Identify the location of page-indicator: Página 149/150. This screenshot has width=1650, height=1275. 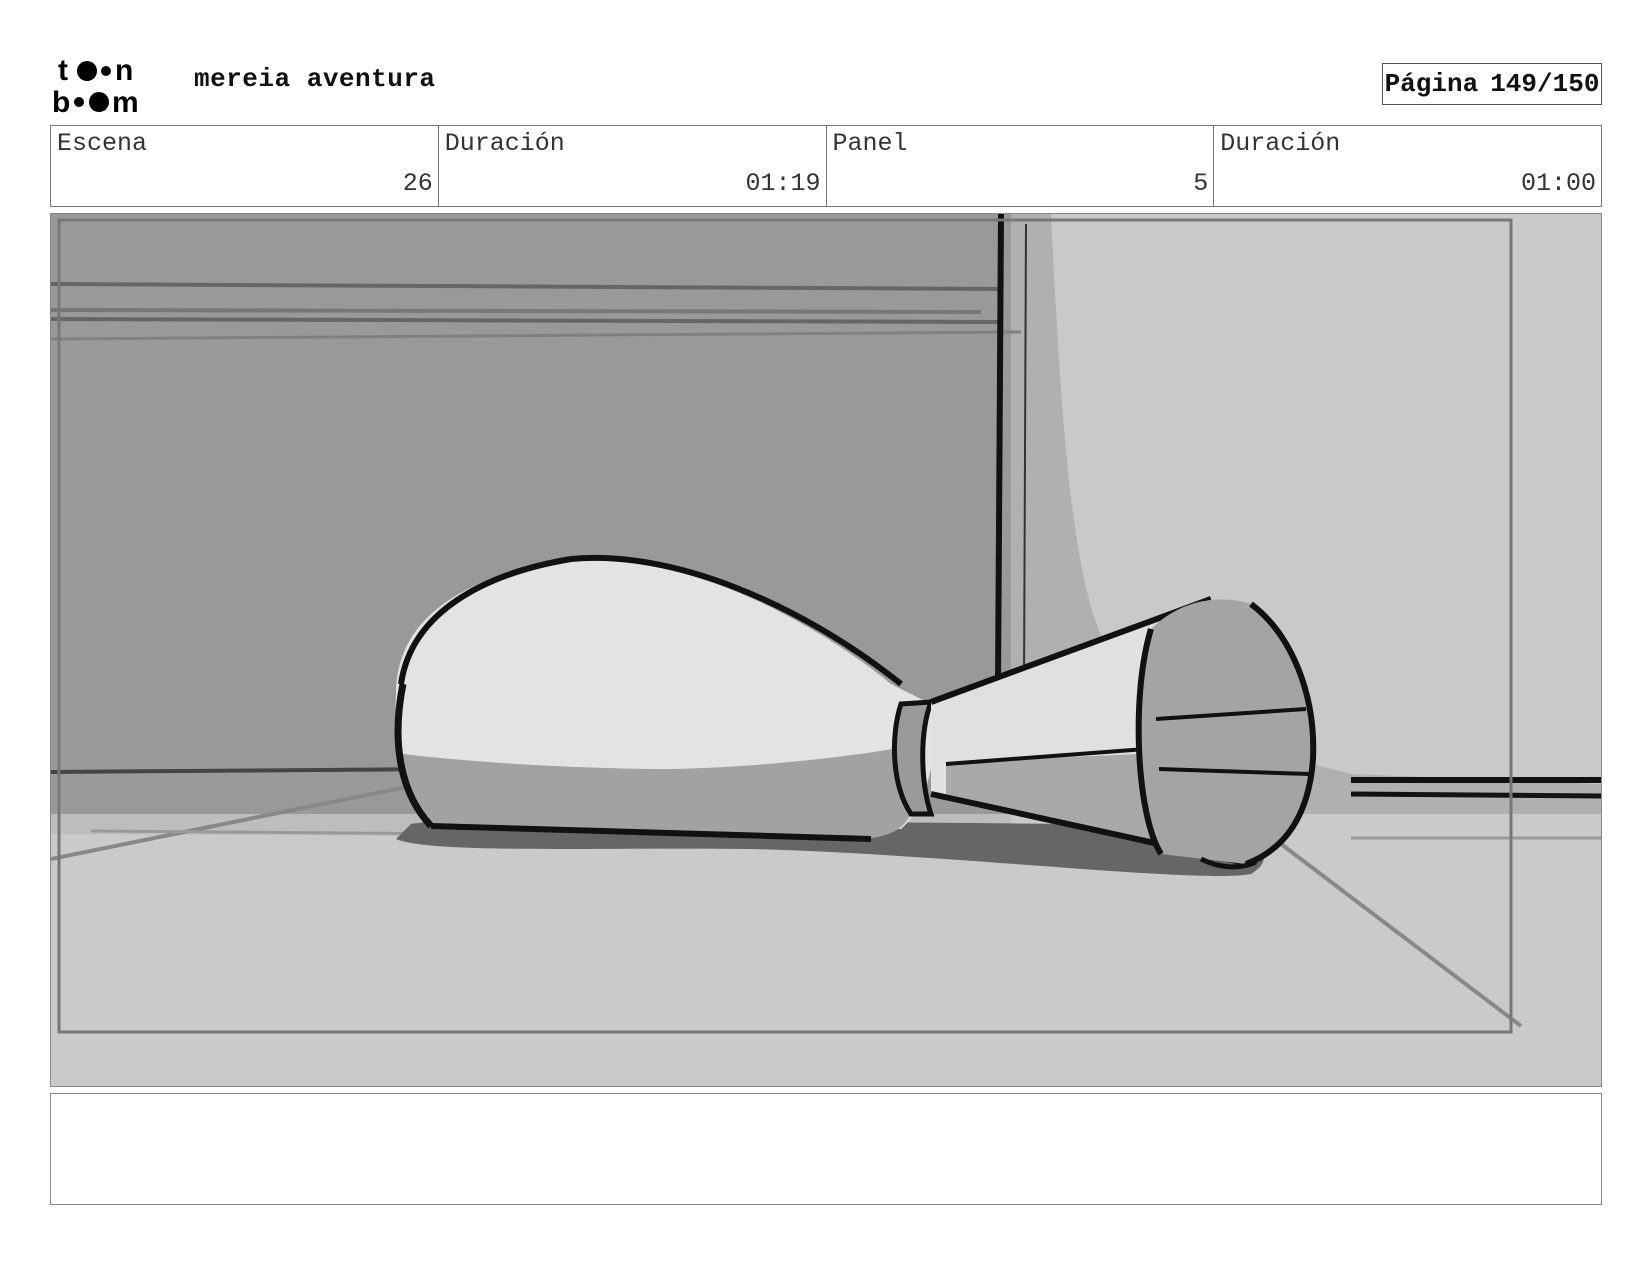
(1492, 84).